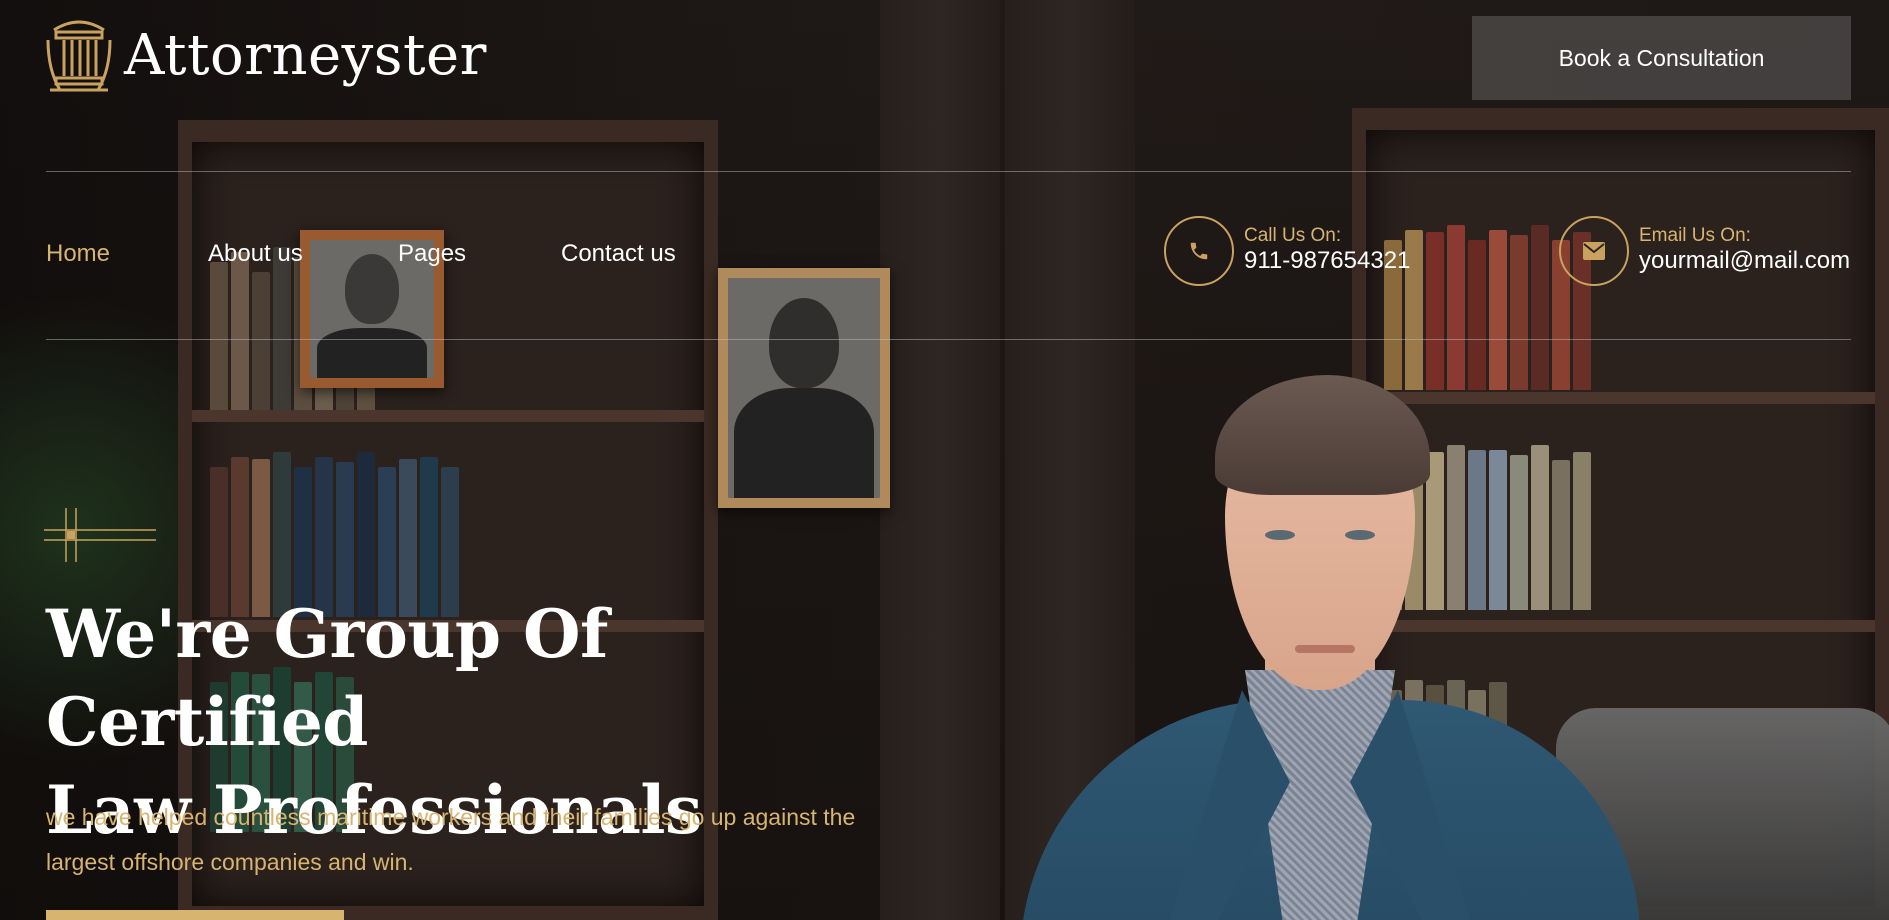  I want to click on phone-contact: Call Us On: 911-987654321, so click(1287, 251).